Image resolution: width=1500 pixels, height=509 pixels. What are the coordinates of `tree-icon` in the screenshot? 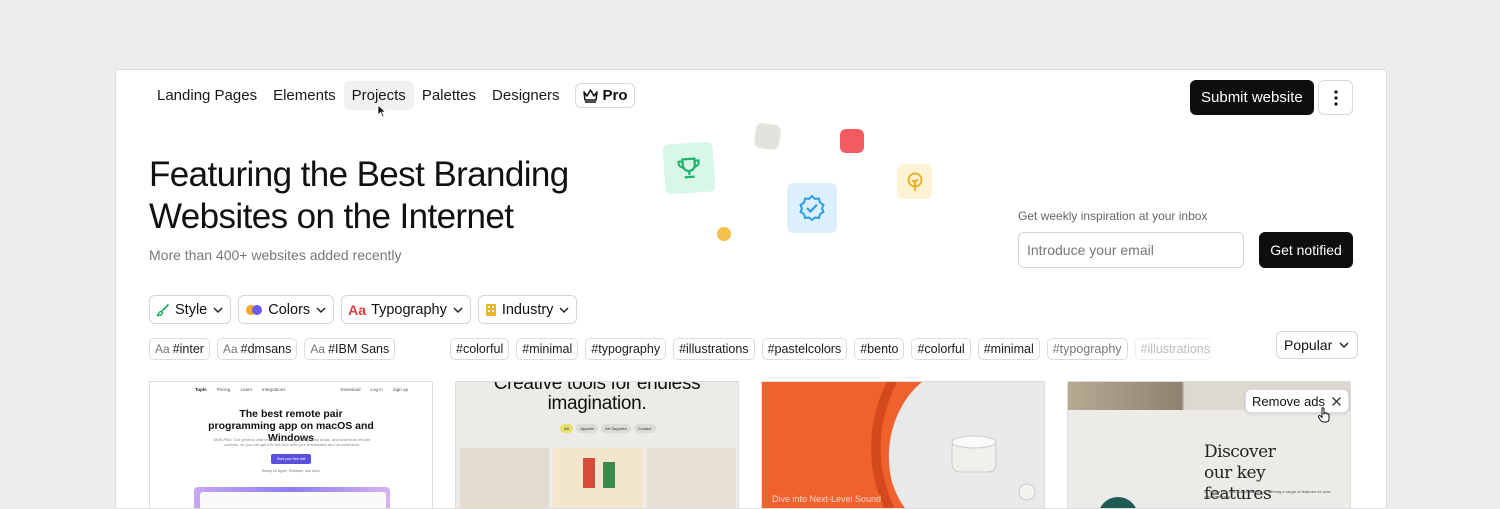 It's located at (915, 182).